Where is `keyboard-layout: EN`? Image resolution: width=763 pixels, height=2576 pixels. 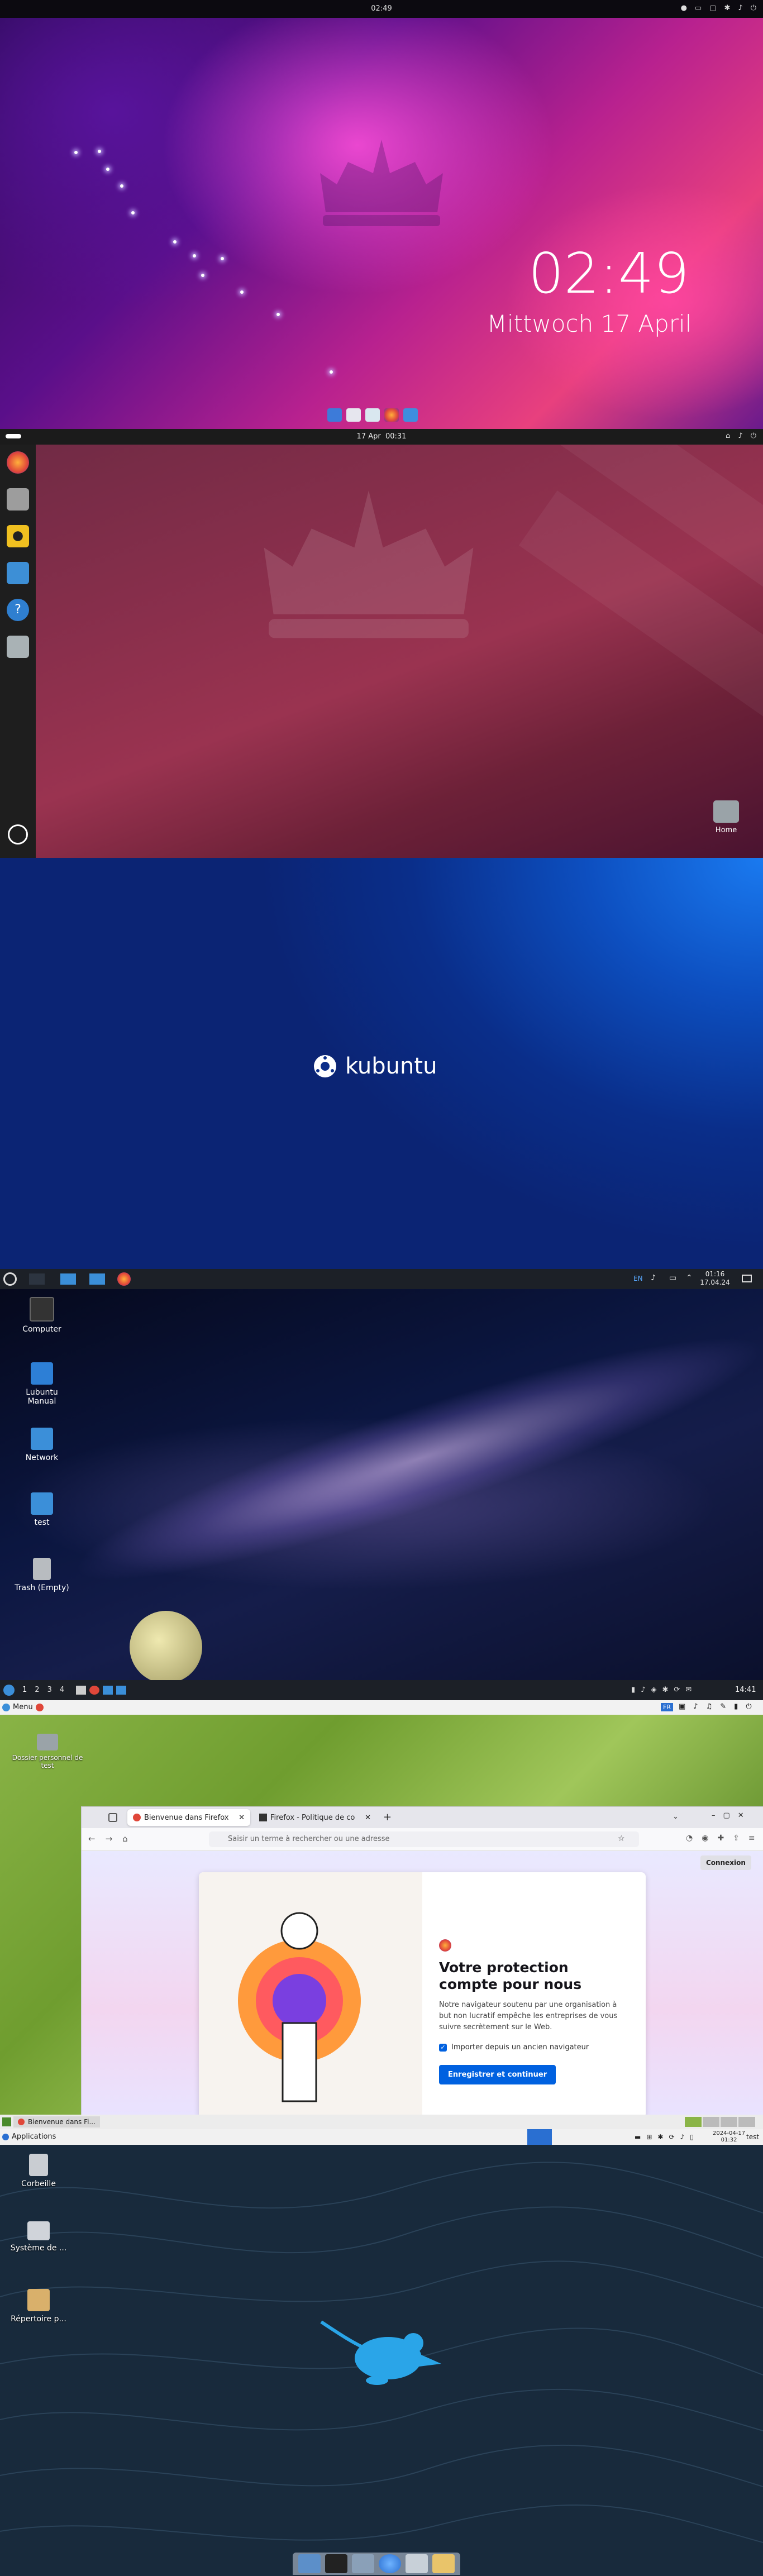 keyboard-layout: EN is located at coordinates (638, 1279).